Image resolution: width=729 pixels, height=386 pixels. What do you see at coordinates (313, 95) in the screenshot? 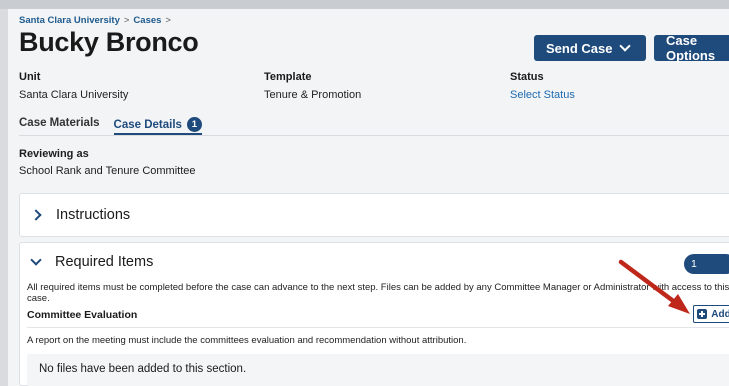
I see `template-value: Tenure & Promotion` at bounding box center [313, 95].